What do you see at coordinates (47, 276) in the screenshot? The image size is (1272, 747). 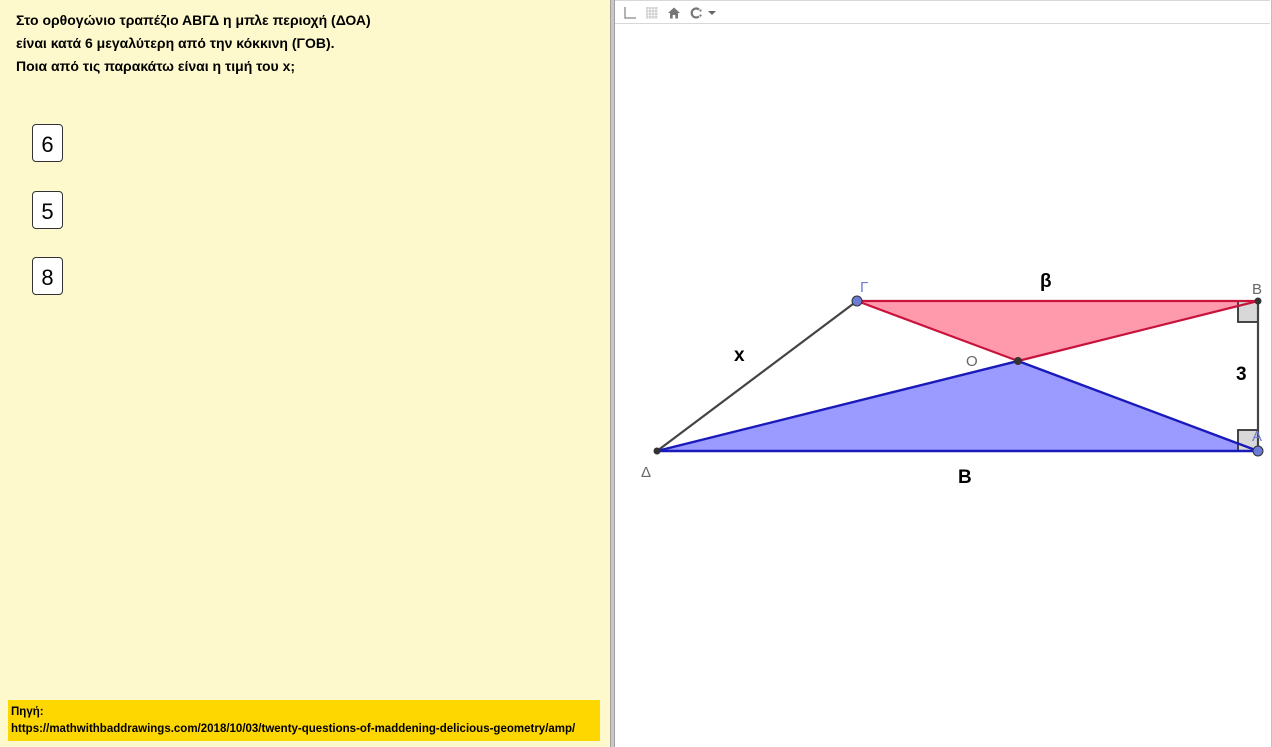 I see `answer-button-8: 8` at bounding box center [47, 276].